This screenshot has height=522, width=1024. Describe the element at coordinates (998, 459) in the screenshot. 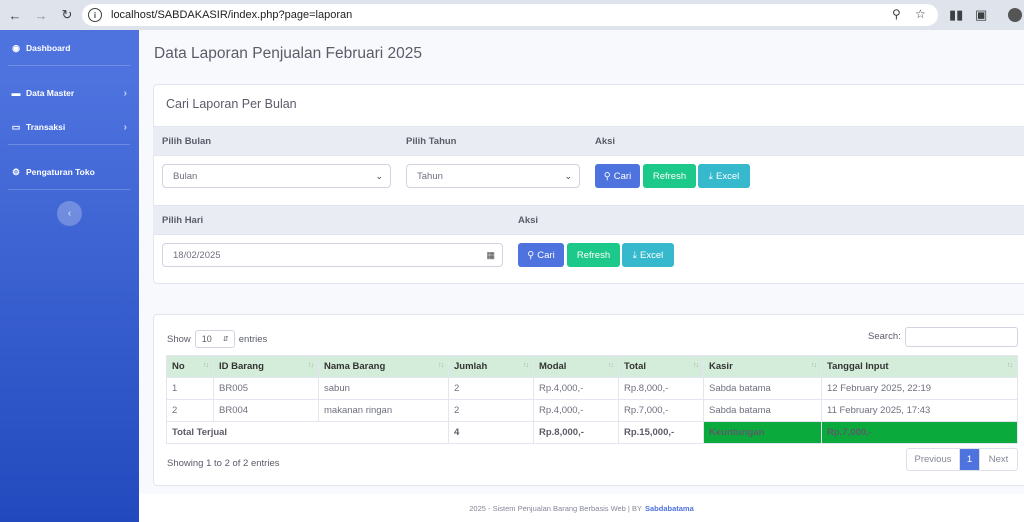

I see `pagination-next: Next` at that location.